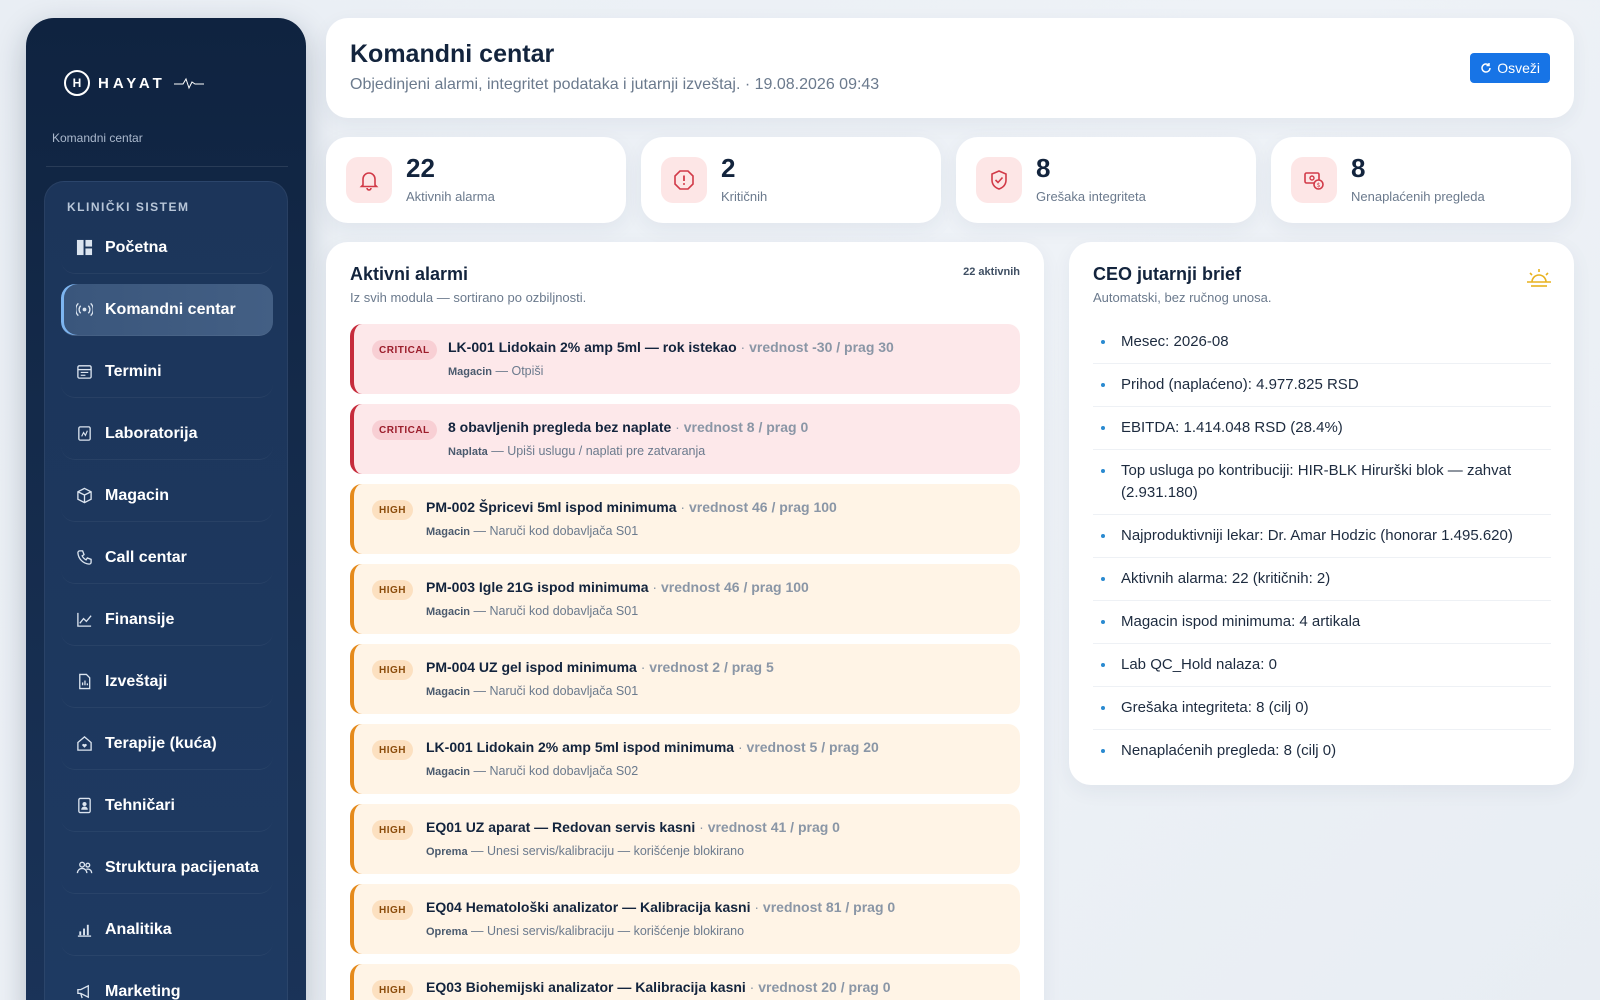  What do you see at coordinates (1091, 196) in the screenshot?
I see `stat-label: Grešaka integriteta` at bounding box center [1091, 196].